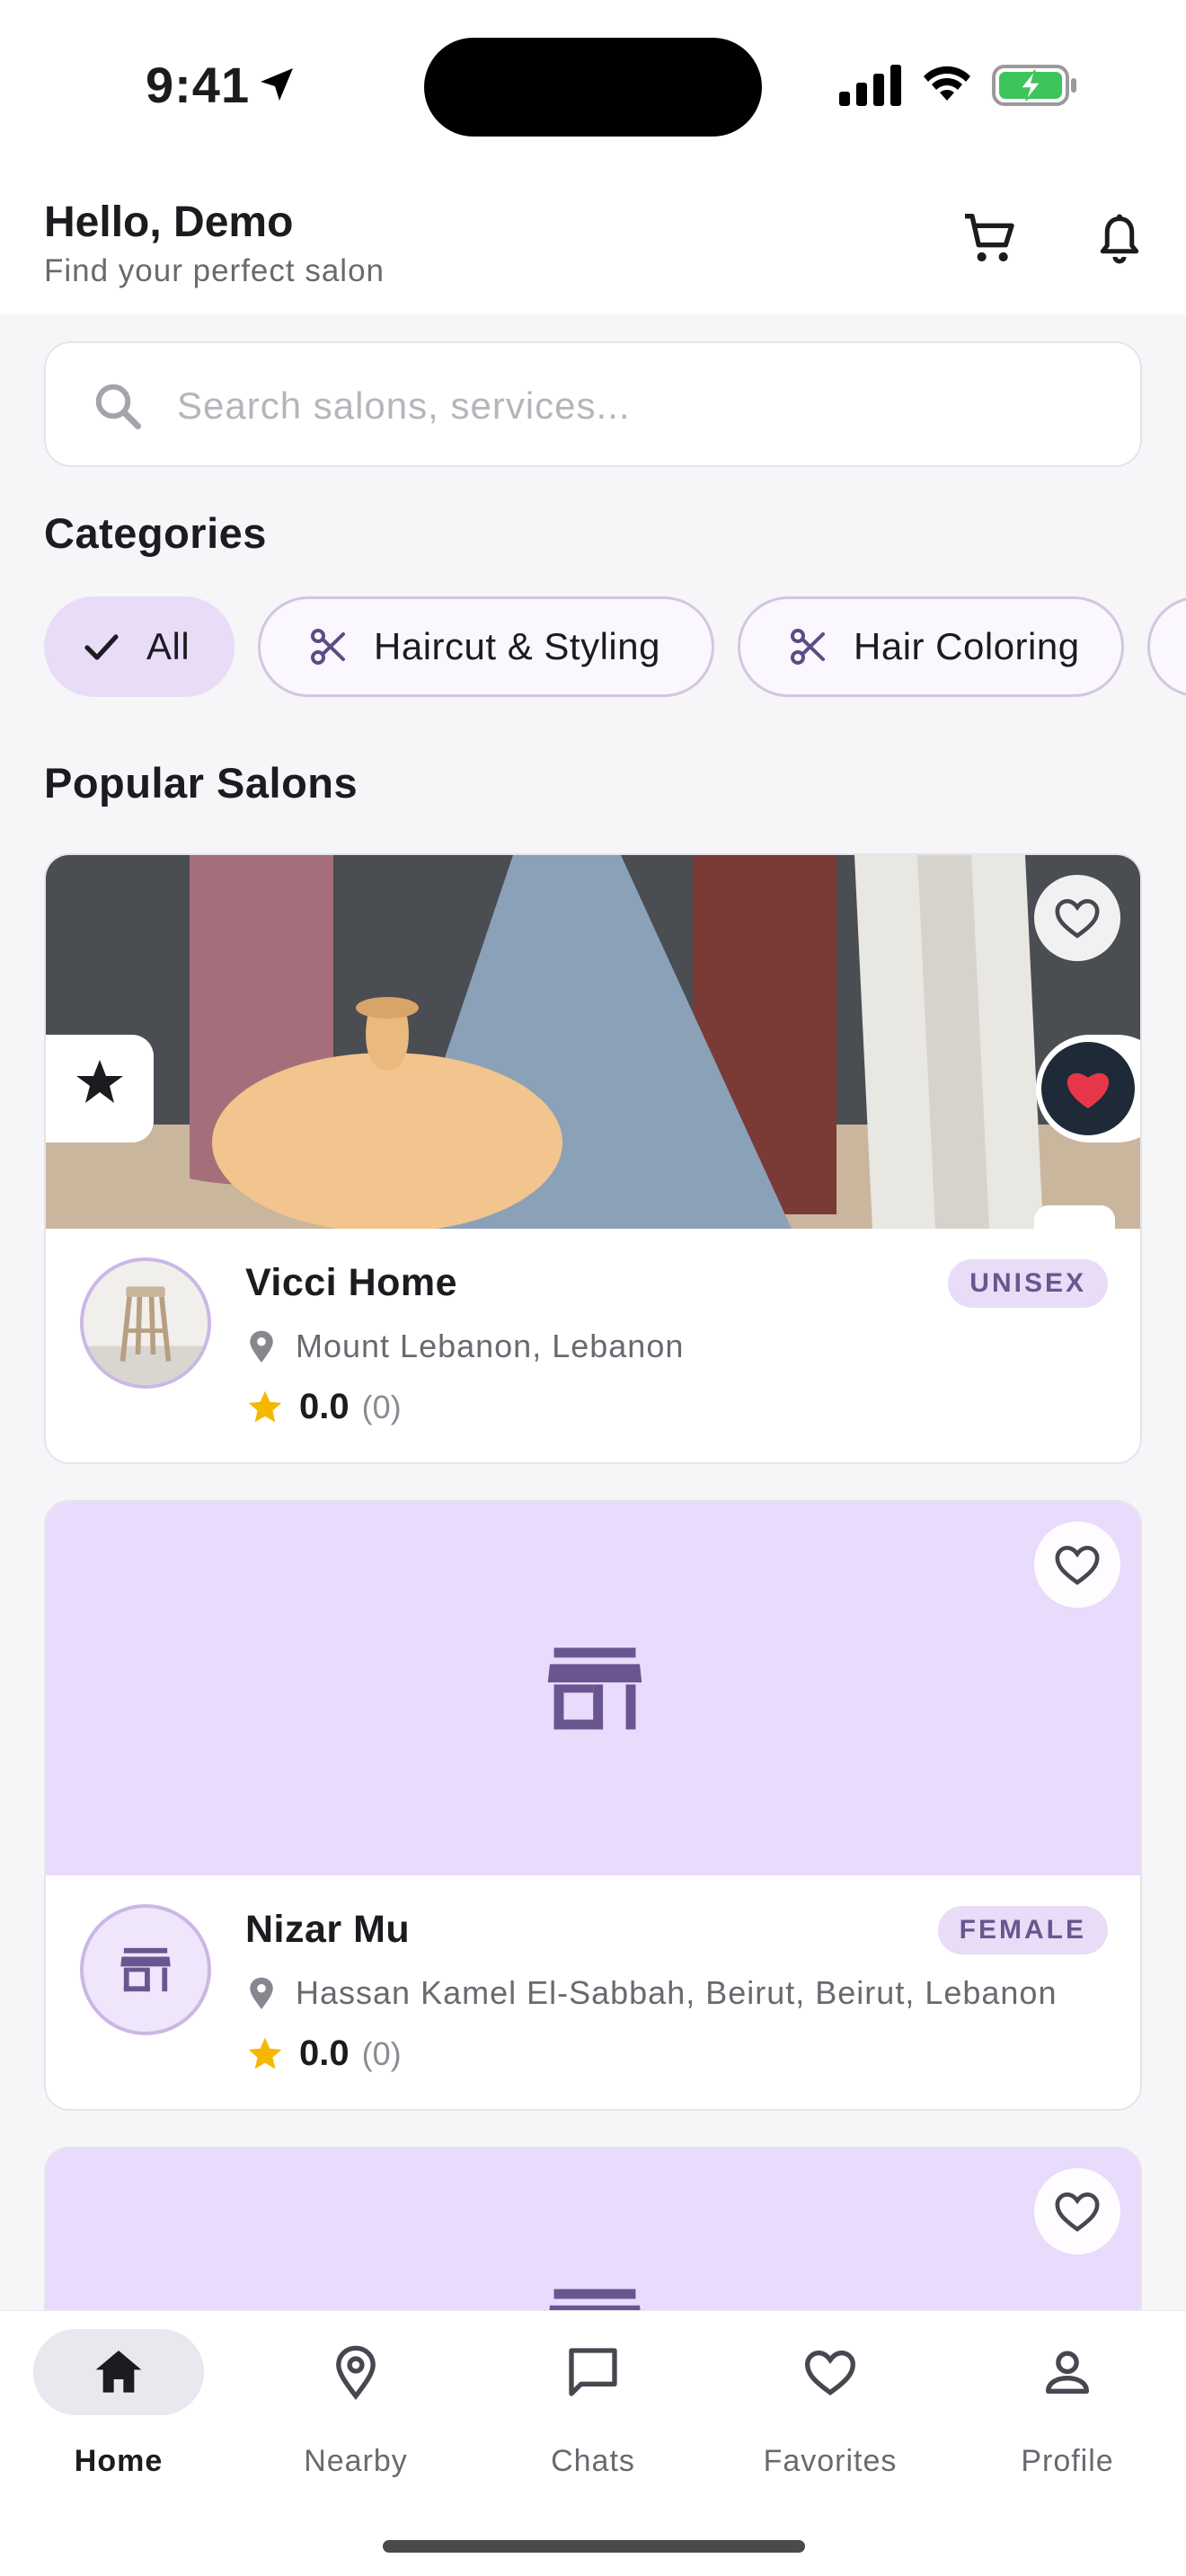 The width and height of the screenshot is (1186, 2576). What do you see at coordinates (593, 242) in the screenshot?
I see `app-header: Hello, Demo Find your perfect salon` at bounding box center [593, 242].